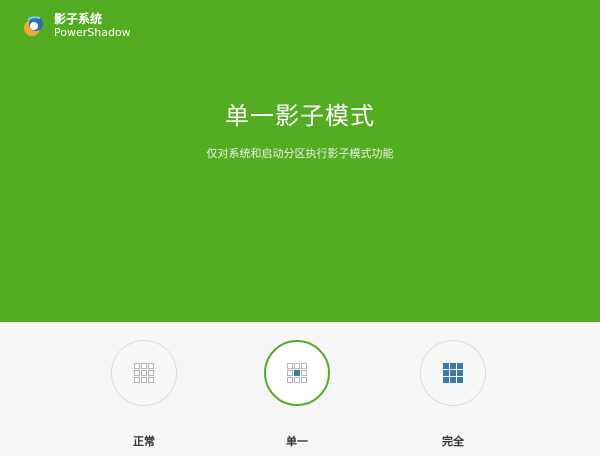 This screenshot has width=600, height=456. Describe the element at coordinates (453, 441) in the screenshot. I see `mode-full-label: 完全` at that location.